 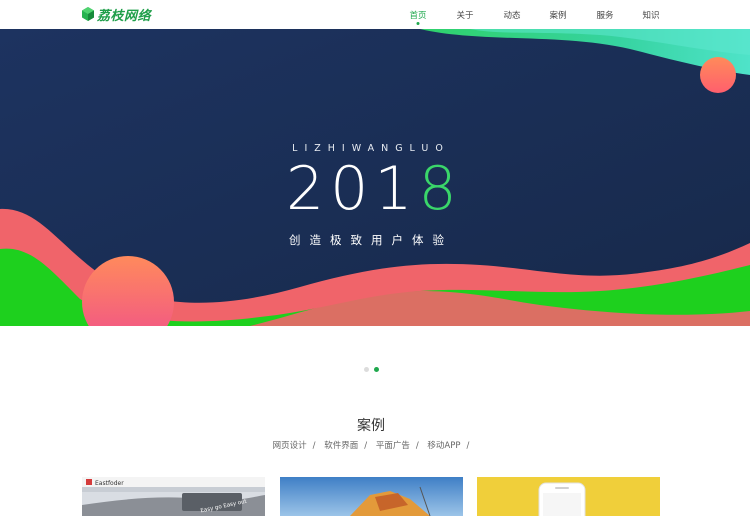 I want to click on case-thumbnail-2-image, so click(x=371, y=496).